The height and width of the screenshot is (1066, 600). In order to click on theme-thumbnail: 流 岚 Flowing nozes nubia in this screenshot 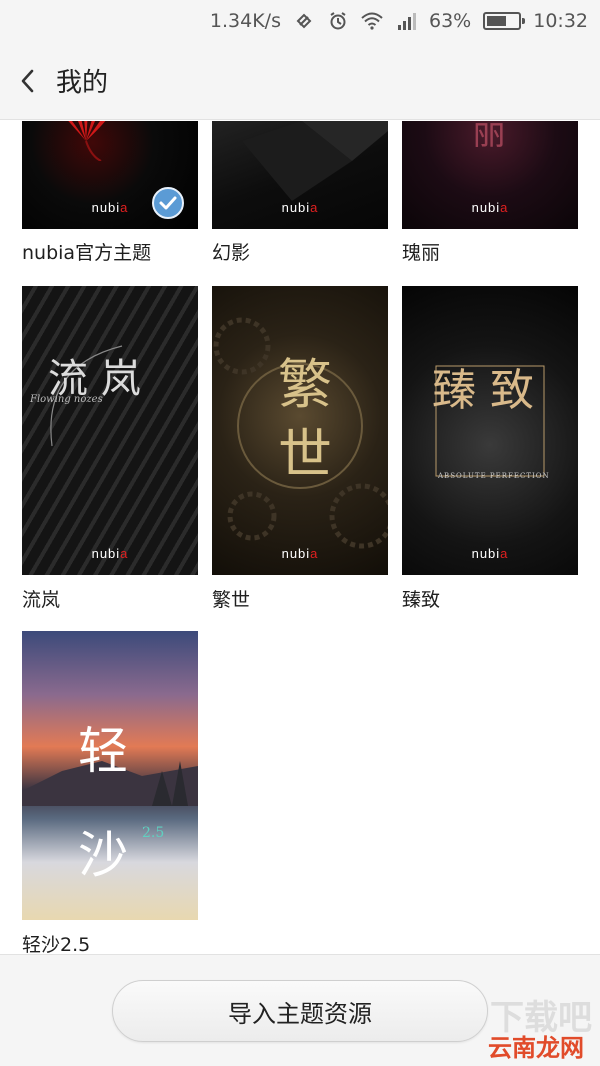, I will do `click(110, 430)`.